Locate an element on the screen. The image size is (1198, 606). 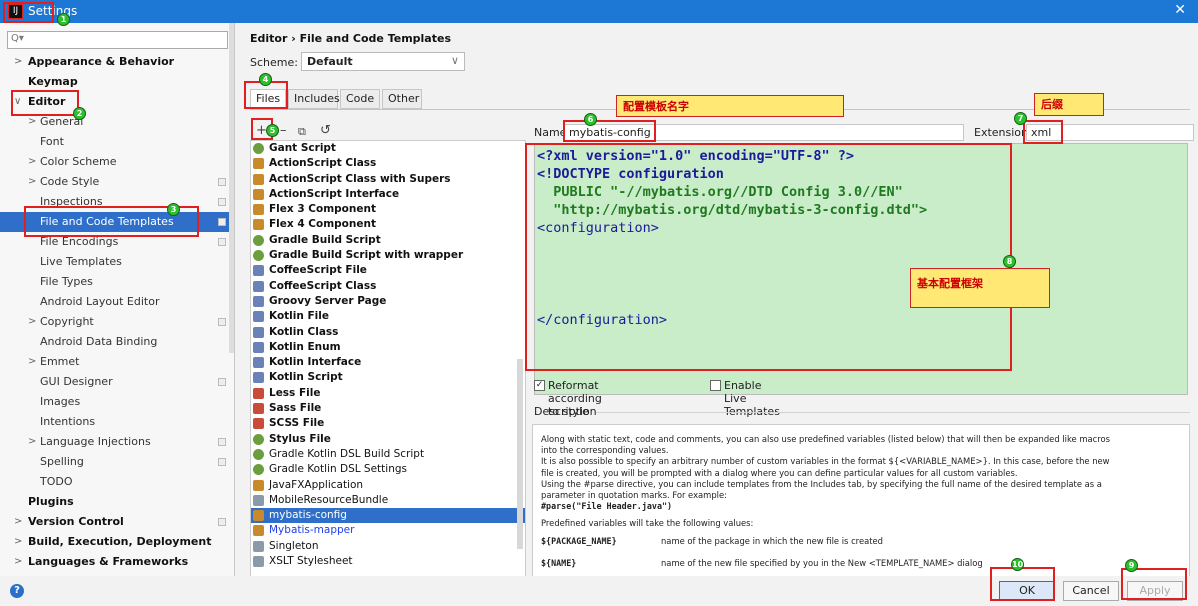
scheme-label: Scheme: is located at coordinates (274, 62).